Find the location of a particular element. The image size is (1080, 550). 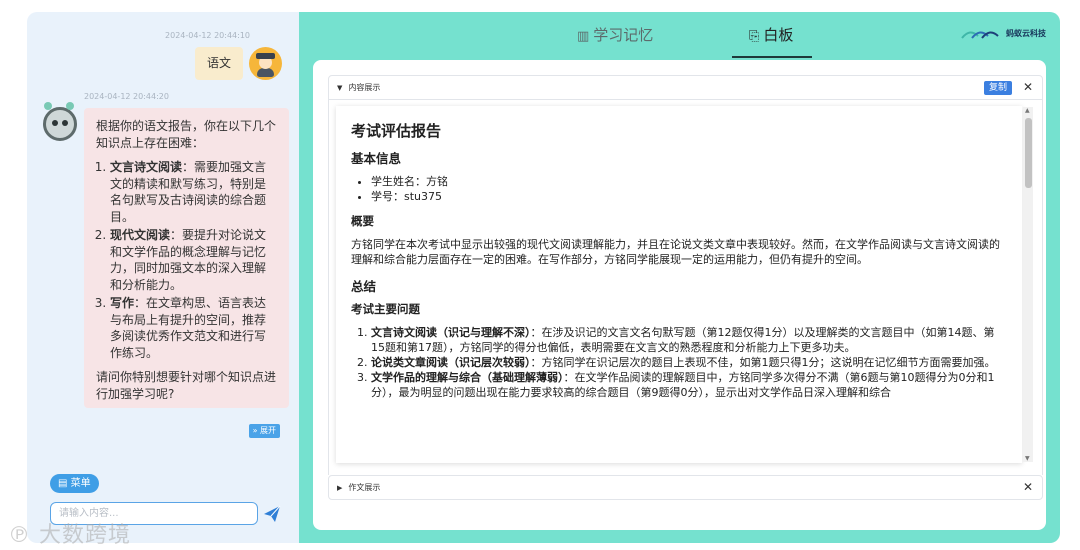

tab-study-memory: ▥ 学习记忆 is located at coordinates (615, 34).